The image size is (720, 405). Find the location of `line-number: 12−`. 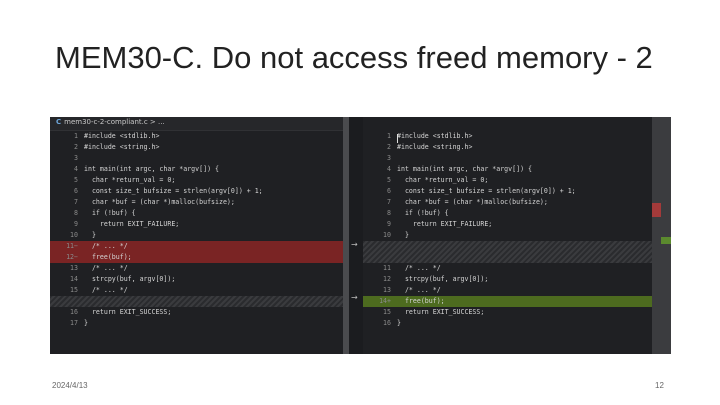

line-number: 12− is located at coordinates (72, 257).